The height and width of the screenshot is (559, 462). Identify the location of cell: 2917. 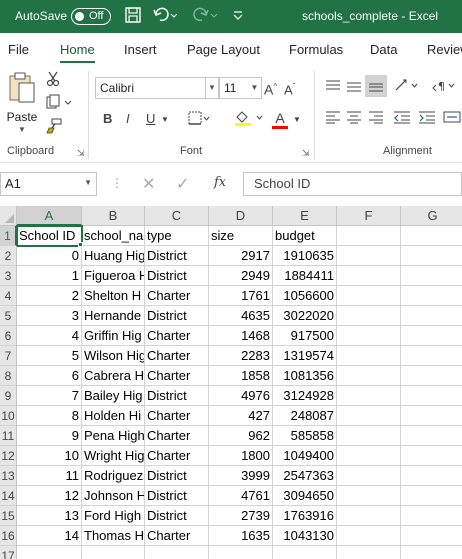
(241, 256).